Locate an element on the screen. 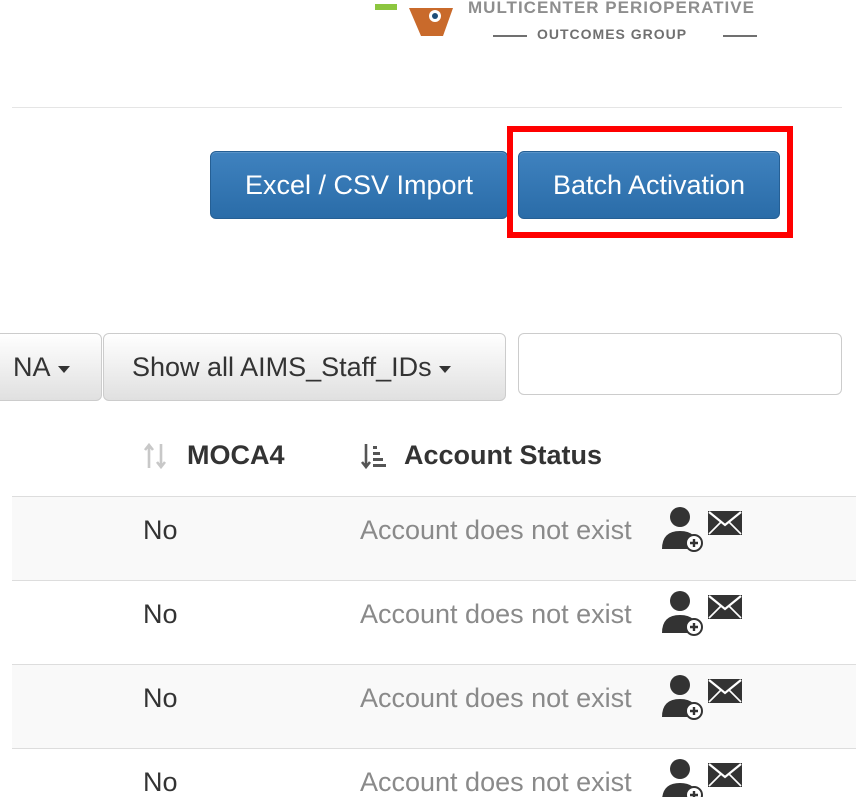  na-filter-dropdown: NA is located at coordinates (51, 367).